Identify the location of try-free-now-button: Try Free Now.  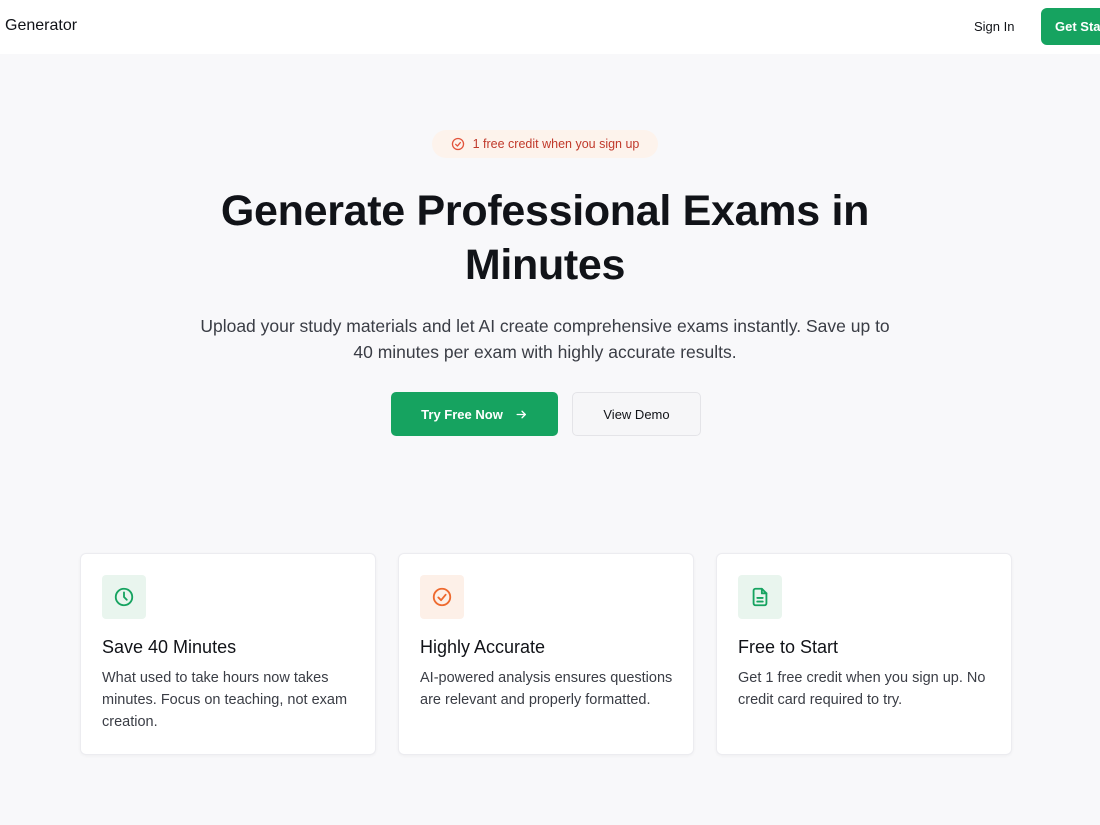
(474, 414).